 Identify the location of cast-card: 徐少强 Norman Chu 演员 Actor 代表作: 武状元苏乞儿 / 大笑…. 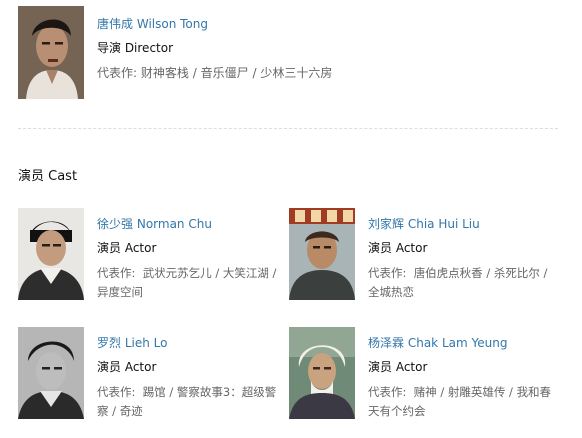
(152, 258).